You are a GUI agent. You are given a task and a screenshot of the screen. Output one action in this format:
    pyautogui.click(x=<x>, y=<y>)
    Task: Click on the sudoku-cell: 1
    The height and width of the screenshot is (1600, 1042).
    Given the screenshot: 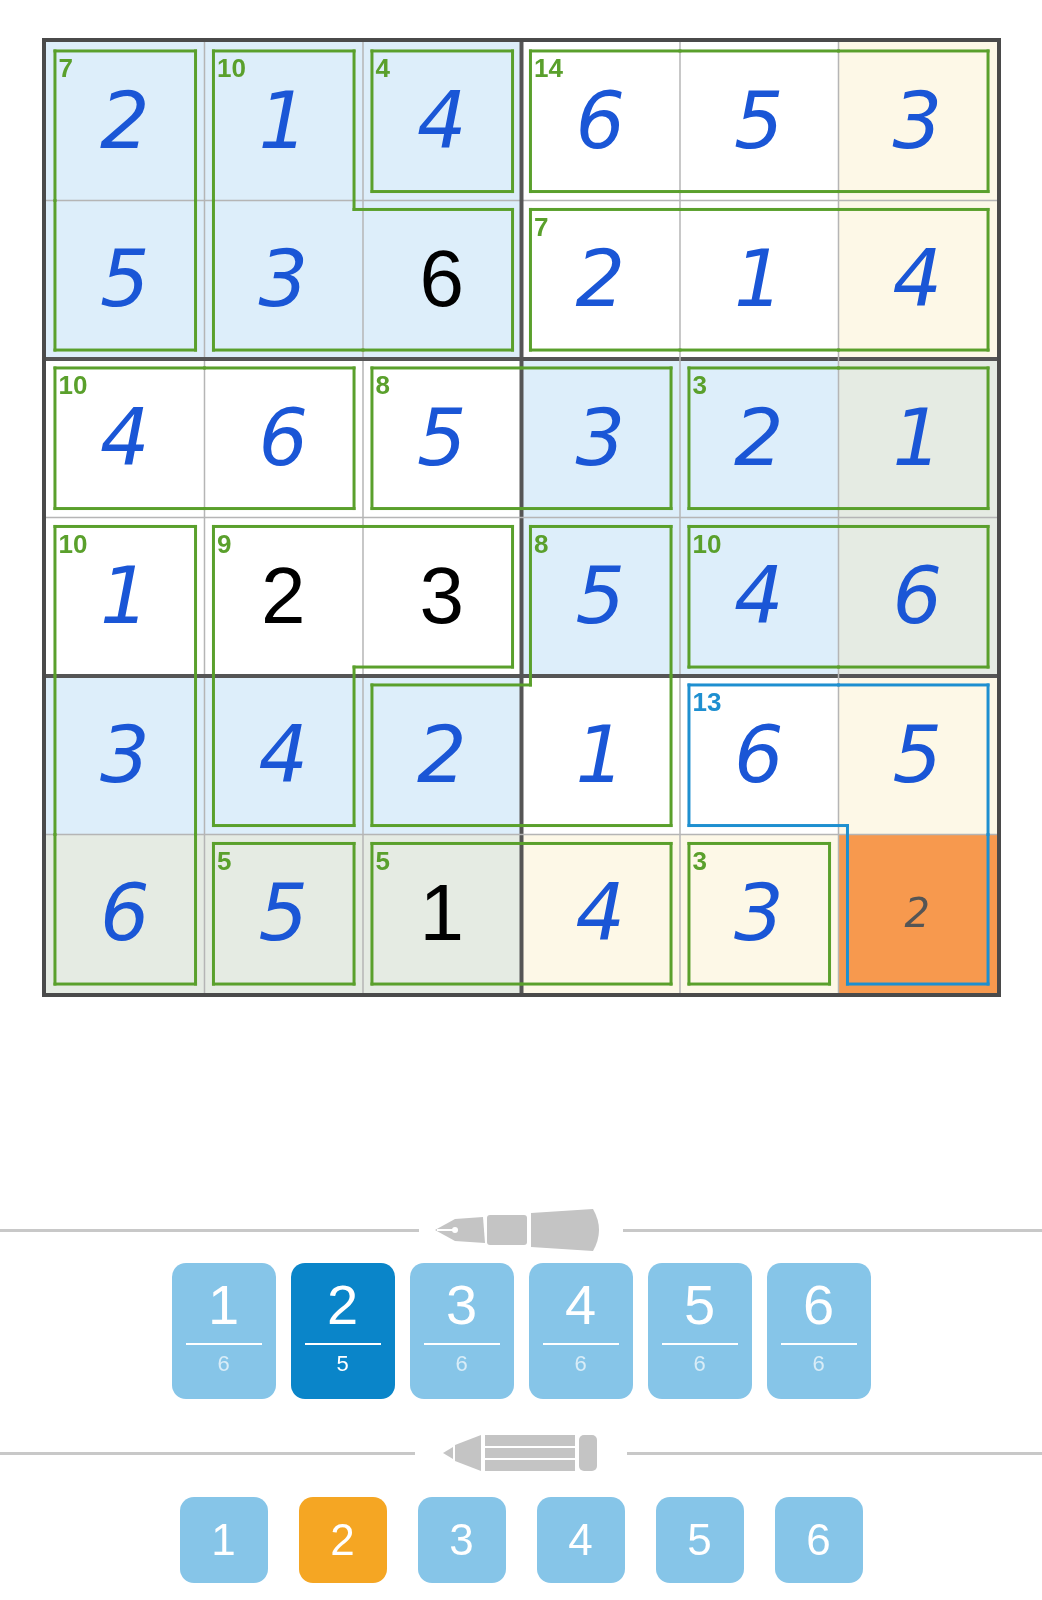 What is the action you would take?
    pyautogui.click(x=917, y=438)
    